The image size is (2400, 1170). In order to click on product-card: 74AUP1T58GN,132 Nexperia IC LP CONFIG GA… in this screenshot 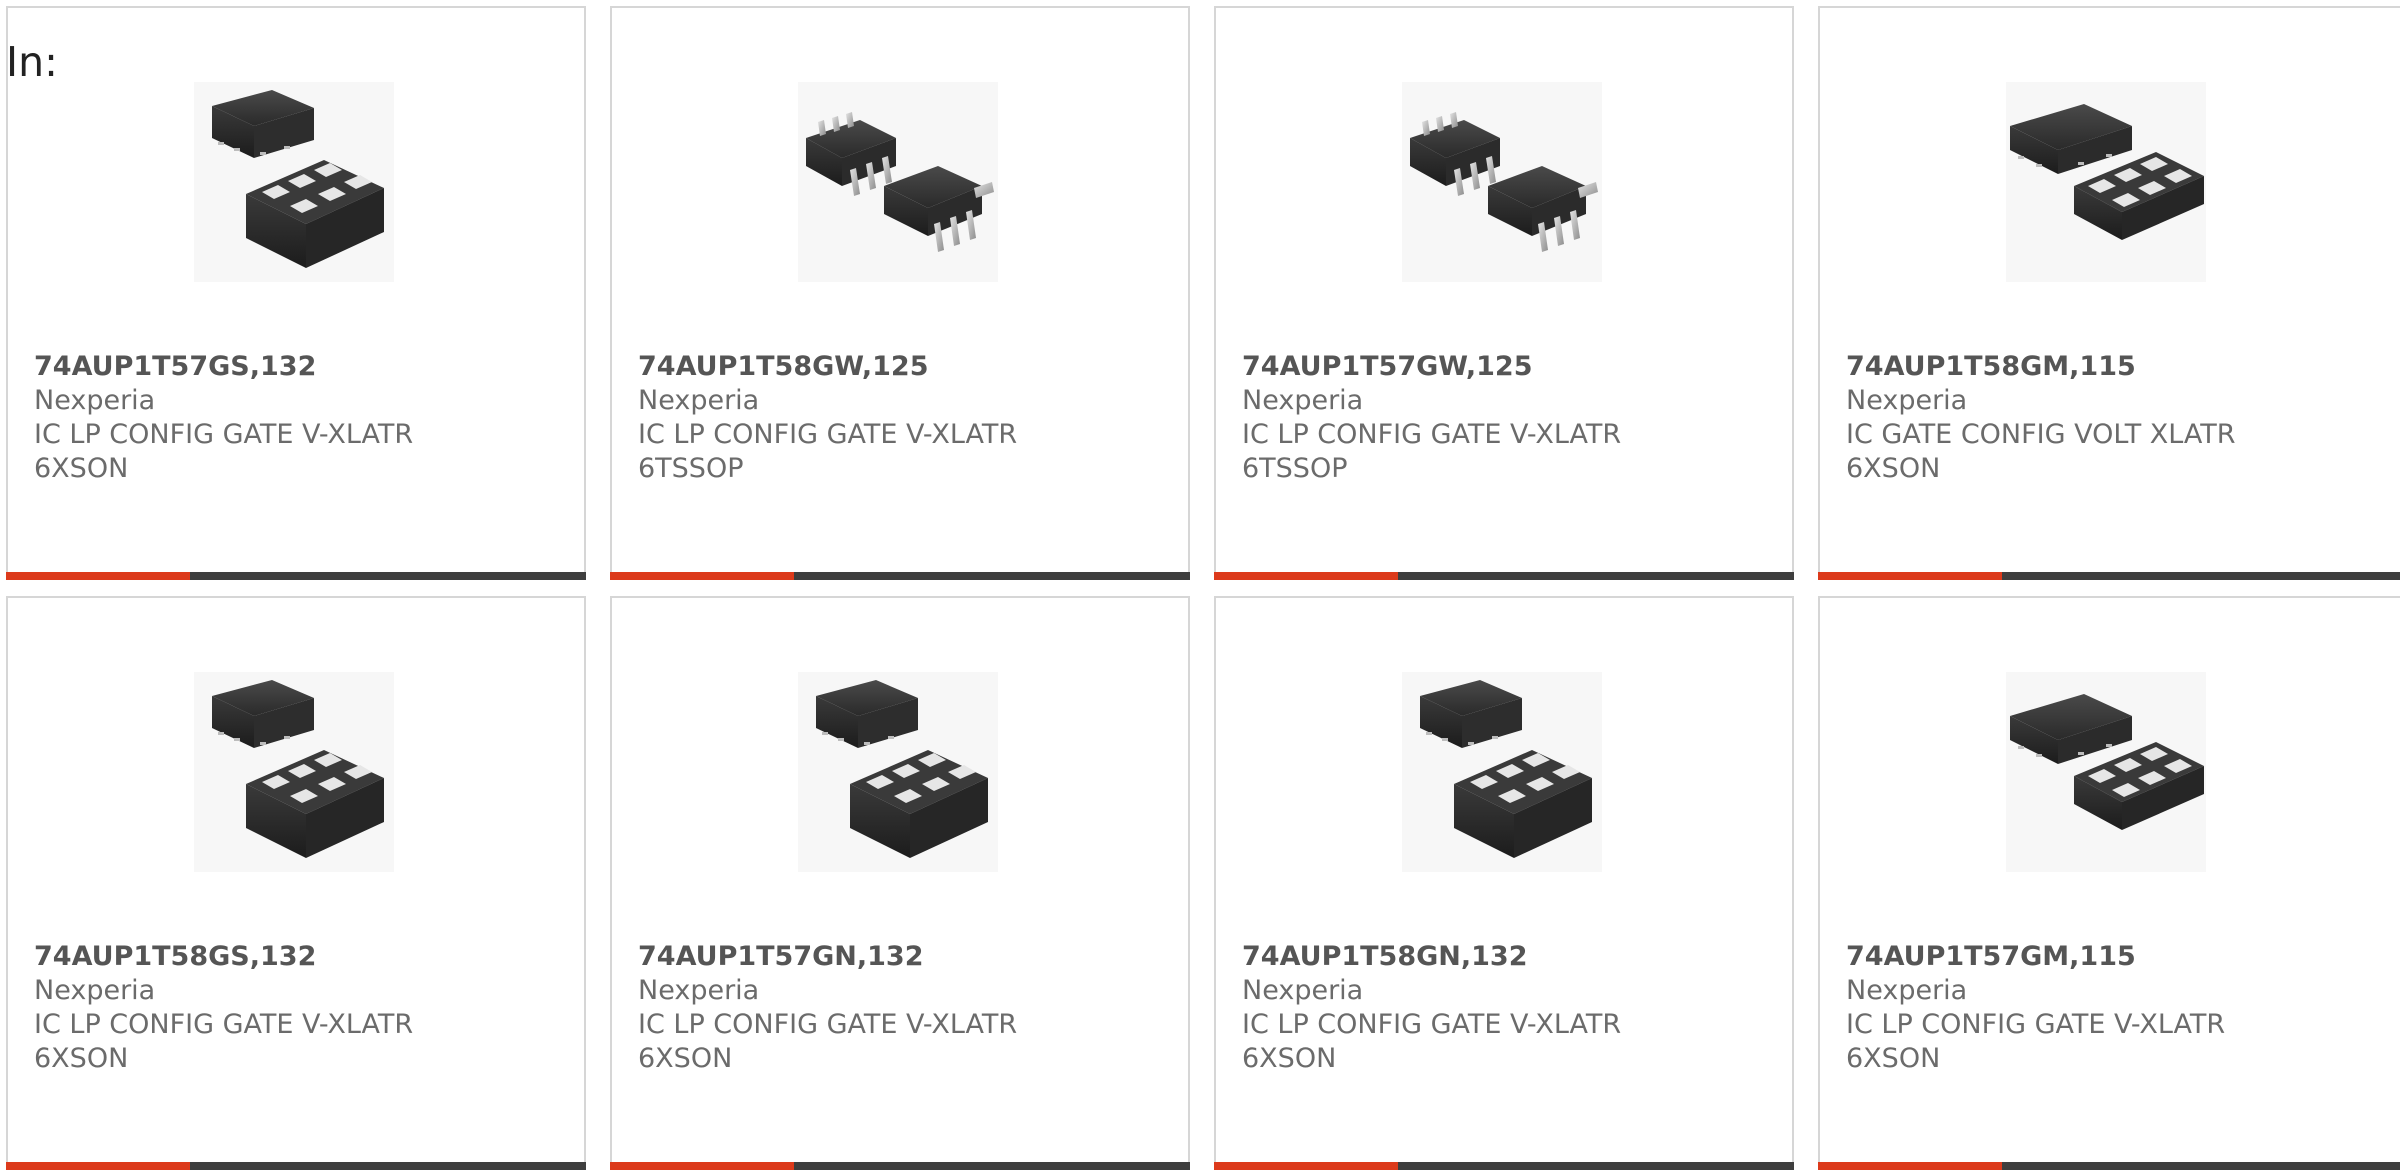, I will do `click(1504, 883)`.